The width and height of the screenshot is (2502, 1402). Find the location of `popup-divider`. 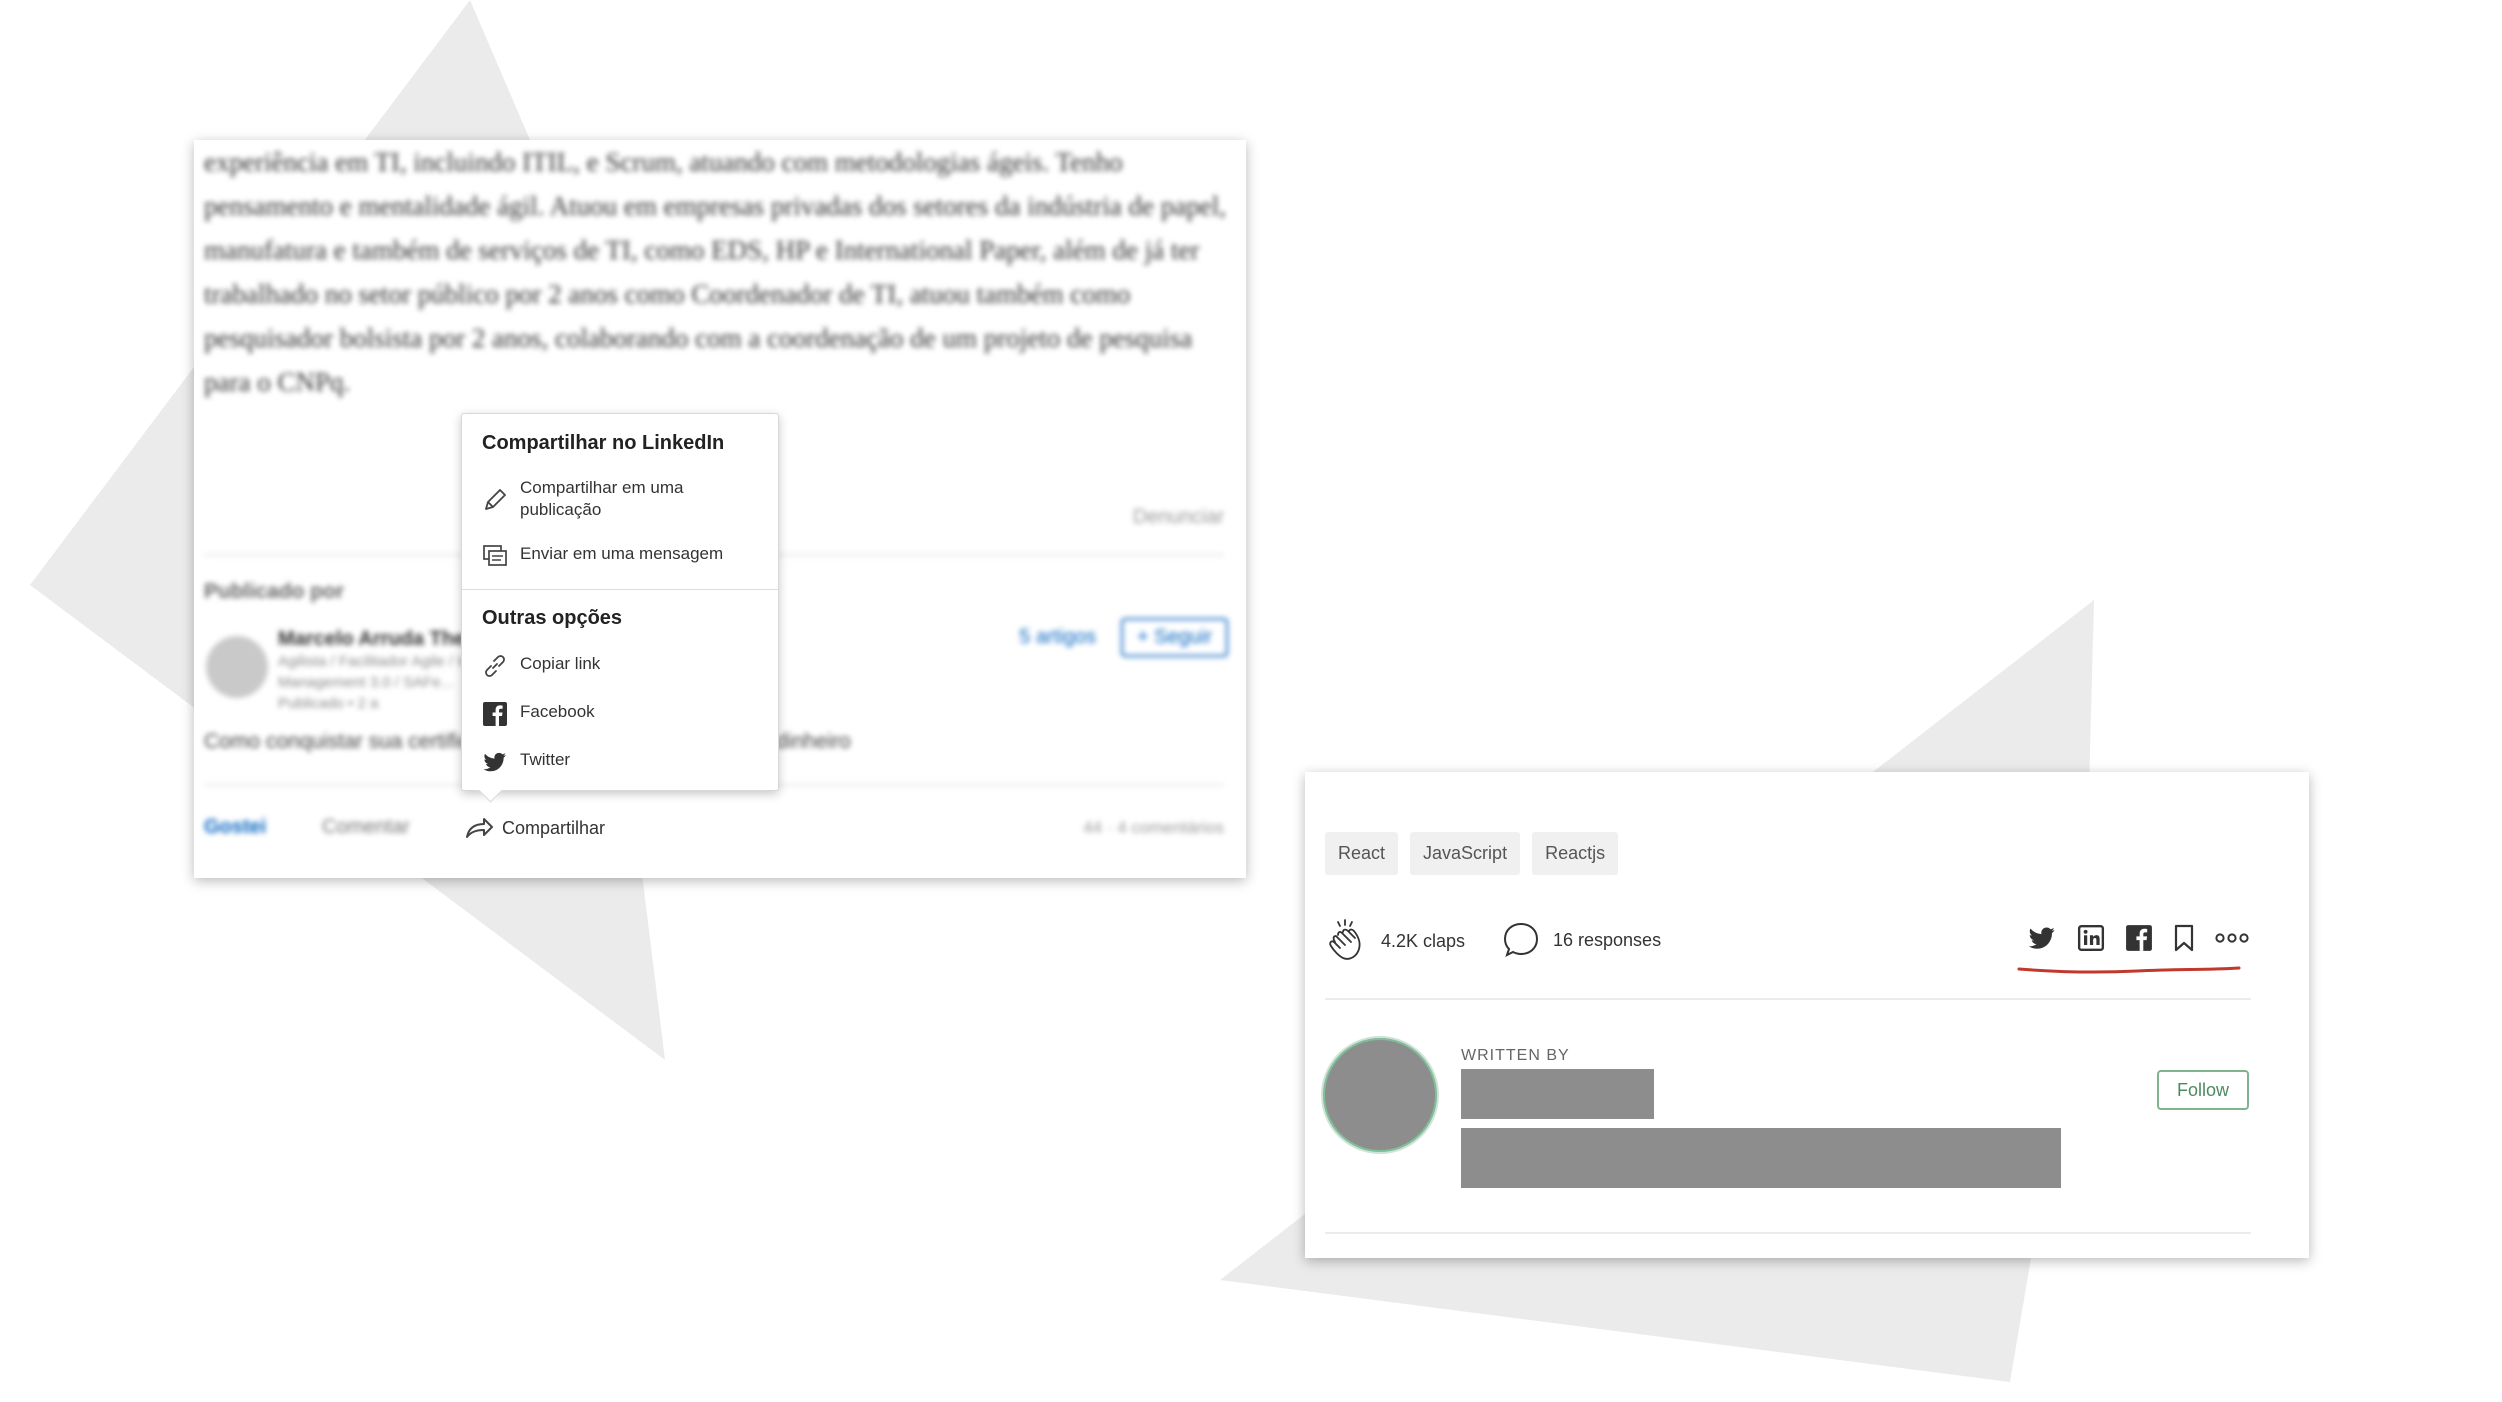

popup-divider is located at coordinates (620, 589).